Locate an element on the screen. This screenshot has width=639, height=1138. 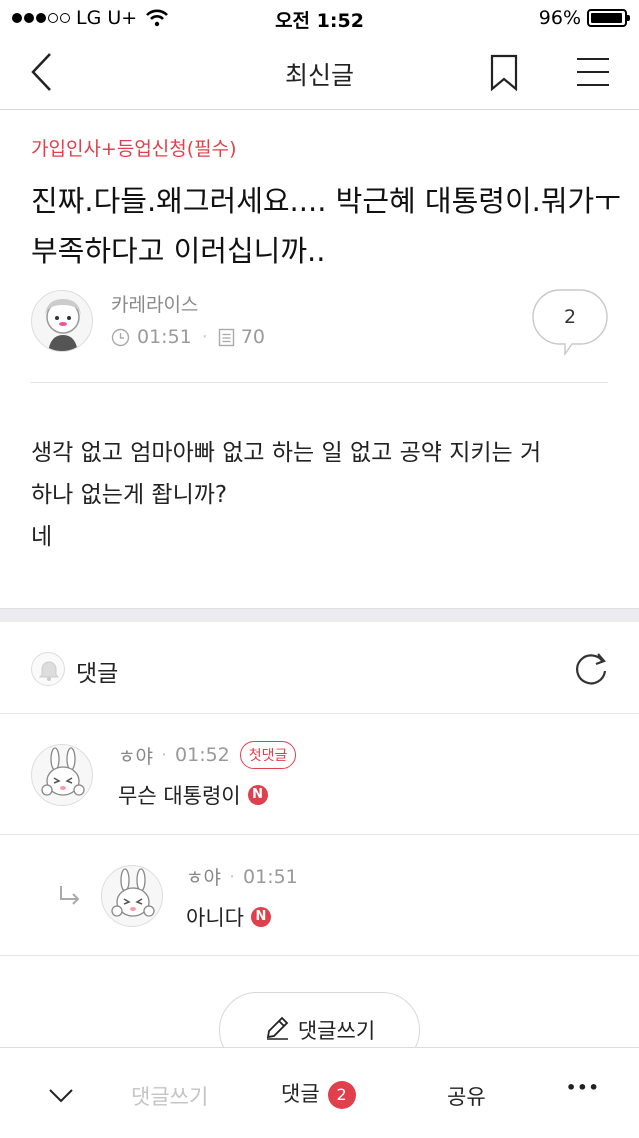
toolbar-write-comment: 댓글쓰기 is located at coordinates (169, 1096).